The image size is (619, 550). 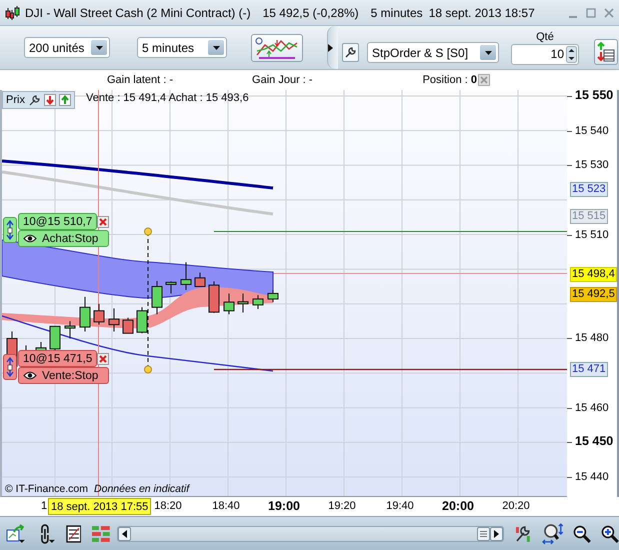 I want to click on unrealized-gain-text: Gain latent : -, so click(x=140, y=80).